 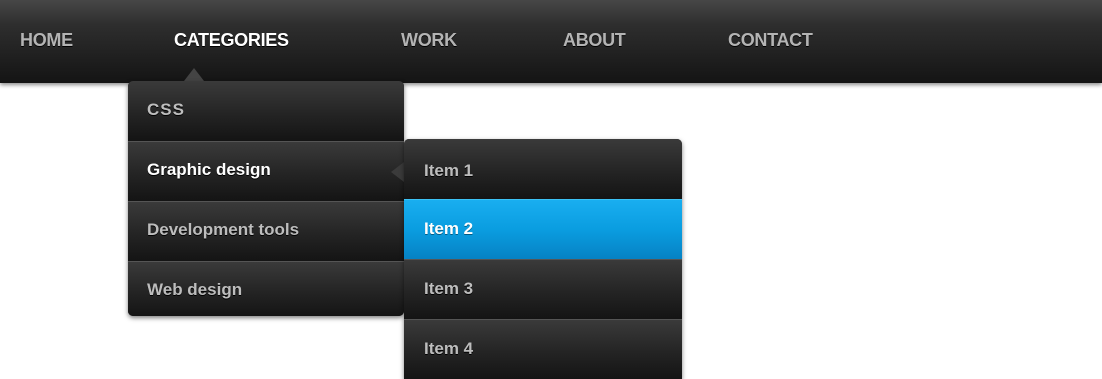 I want to click on dropdown-pointer-arrow, so click(x=194, y=74).